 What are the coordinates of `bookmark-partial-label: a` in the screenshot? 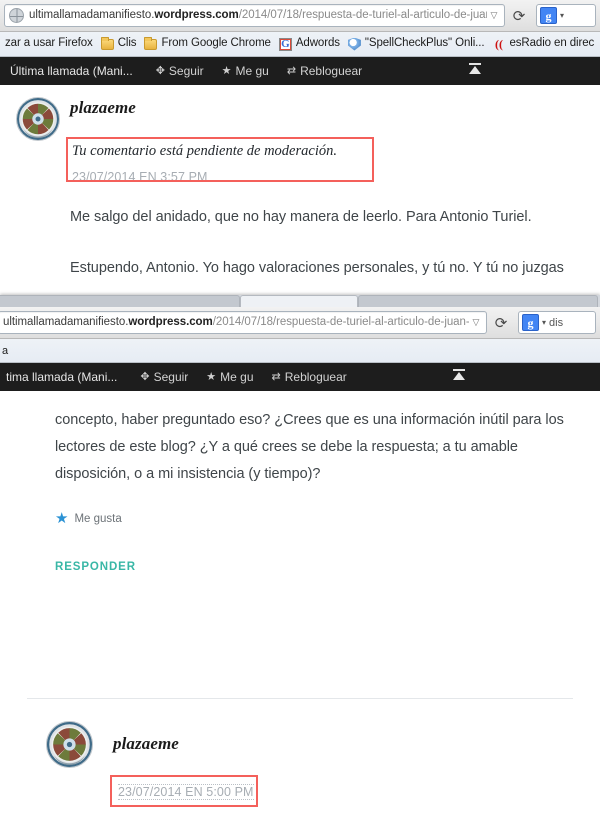 It's located at (5, 350).